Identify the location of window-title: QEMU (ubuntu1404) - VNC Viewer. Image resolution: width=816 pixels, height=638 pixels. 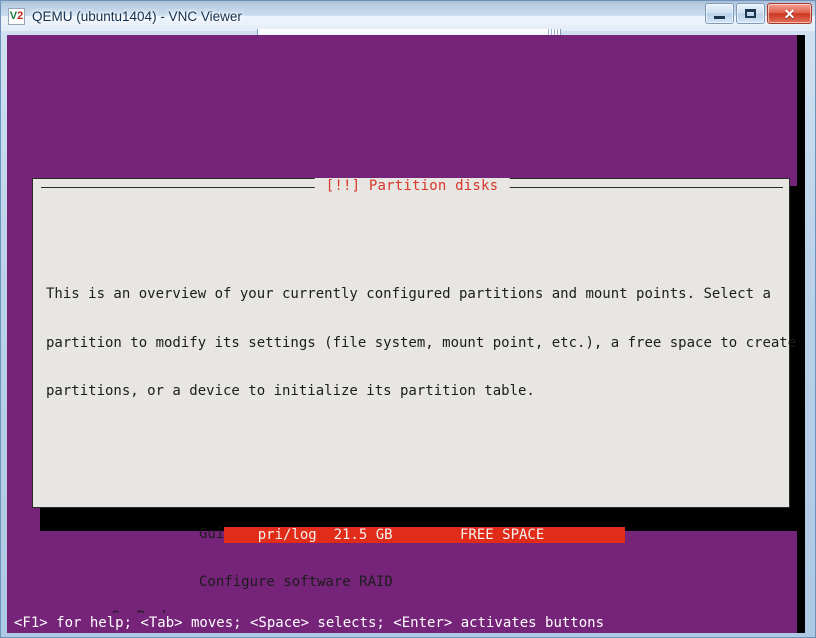
(137, 16).